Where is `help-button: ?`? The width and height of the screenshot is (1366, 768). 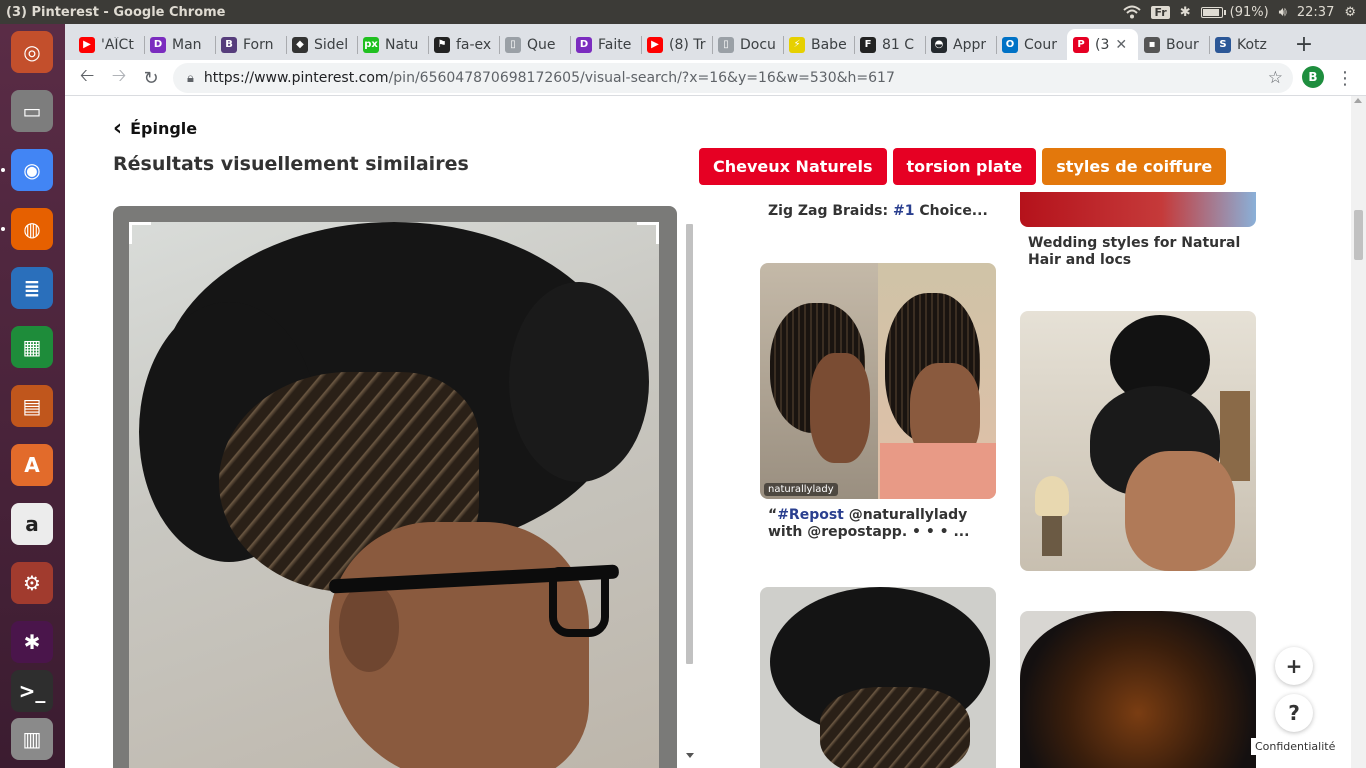 help-button: ? is located at coordinates (1294, 713).